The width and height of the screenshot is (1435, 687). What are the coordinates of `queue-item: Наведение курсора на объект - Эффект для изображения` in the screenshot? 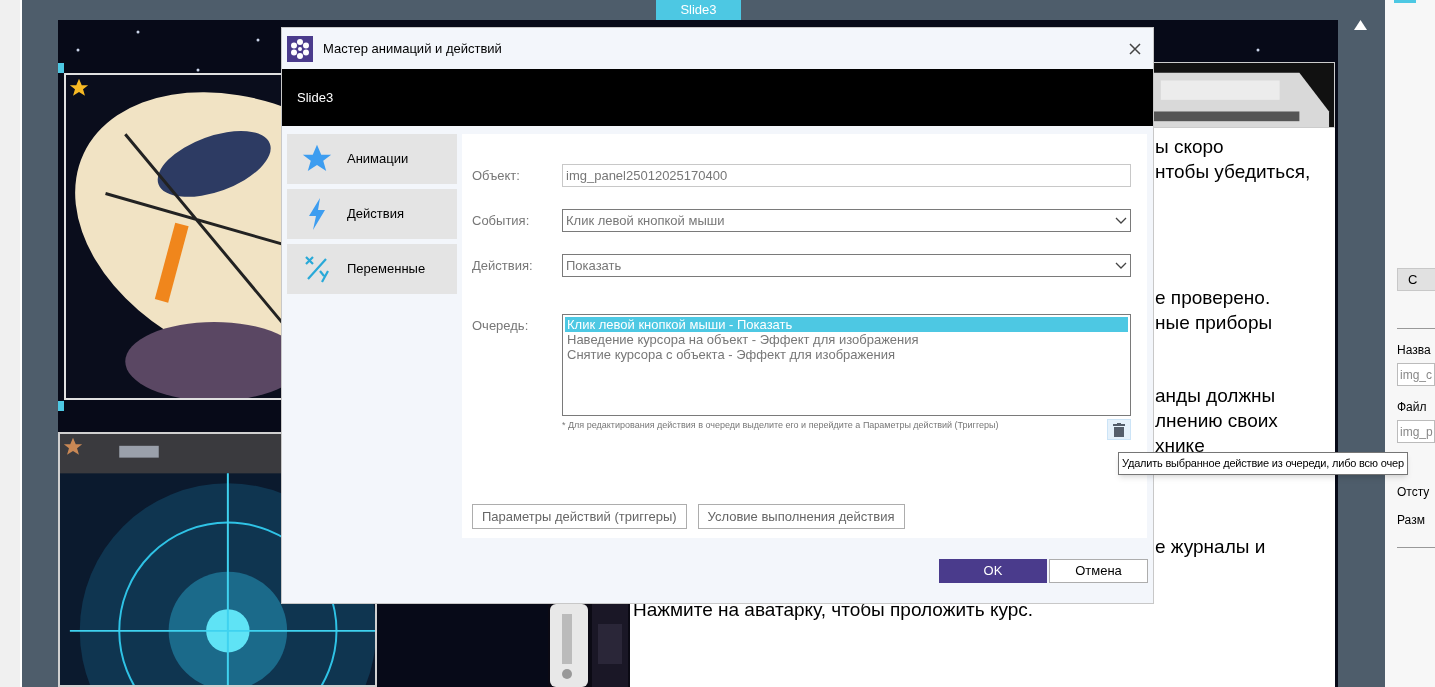 It's located at (846, 339).